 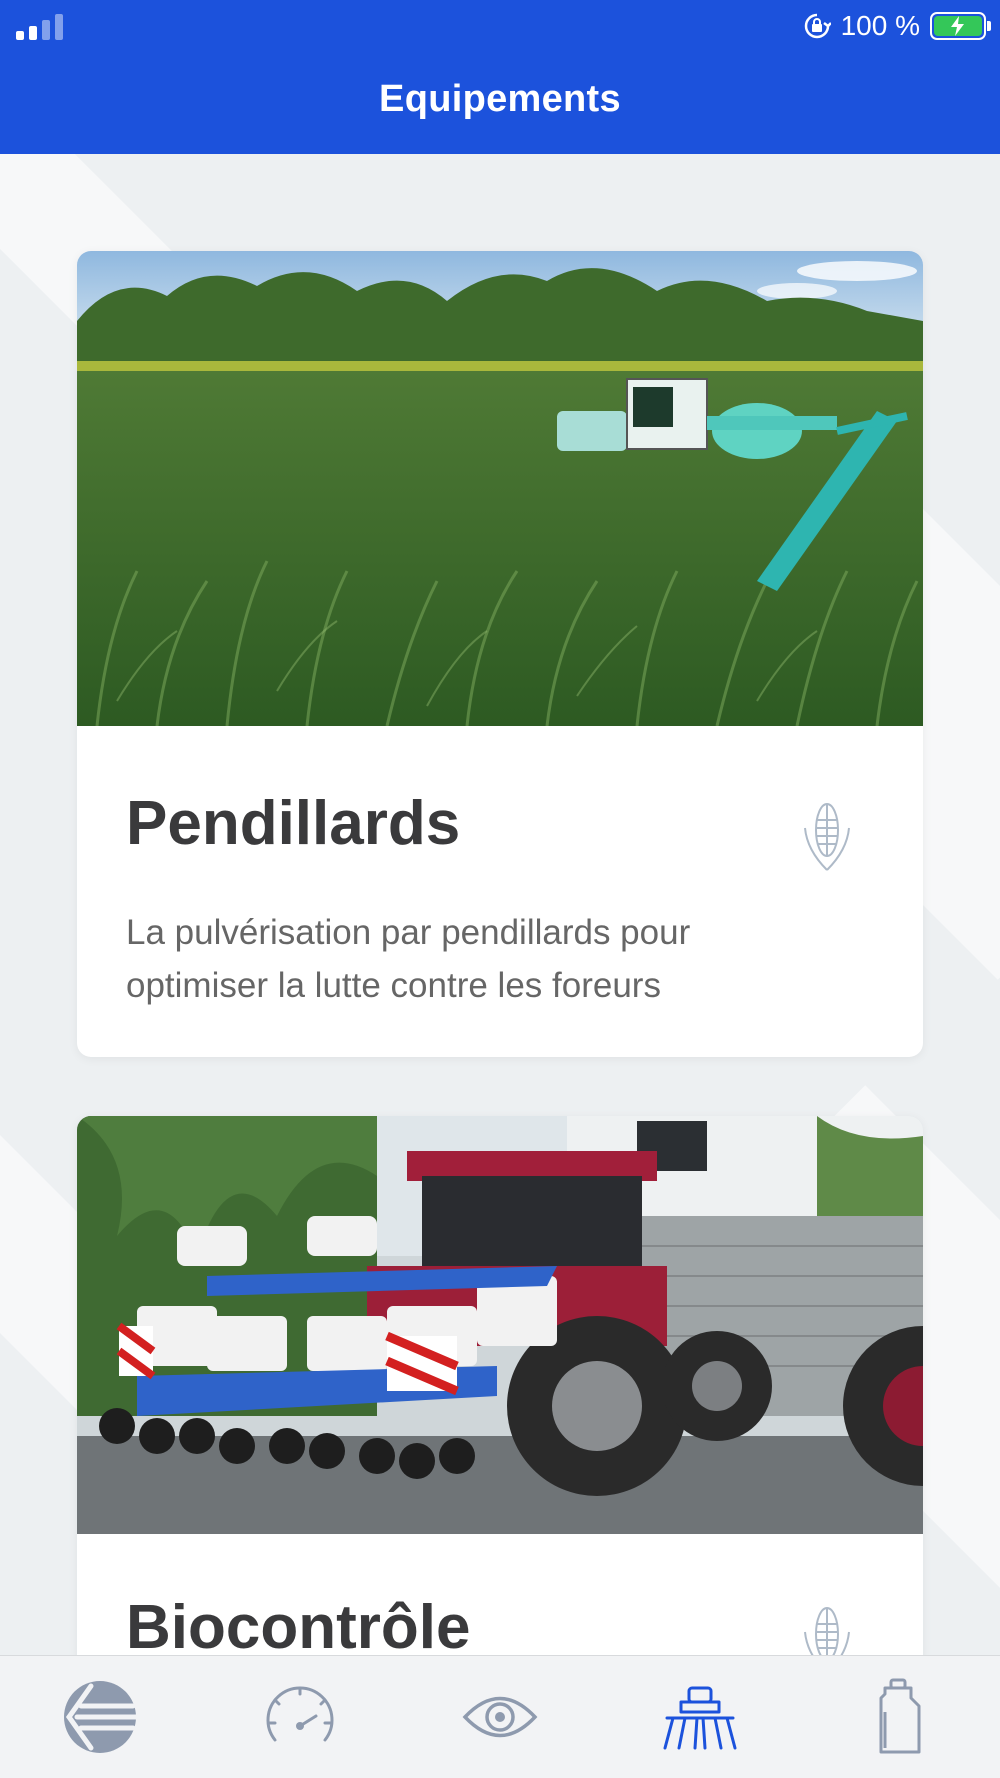 What do you see at coordinates (827, 837) in the screenshot?
I see `corn-icon` at bounding box center [827, 837].